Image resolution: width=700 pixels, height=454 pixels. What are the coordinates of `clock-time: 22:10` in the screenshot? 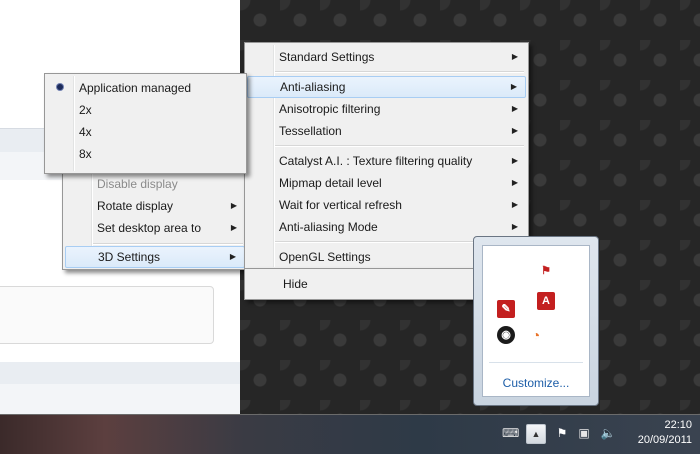 It's located at (678, 425).